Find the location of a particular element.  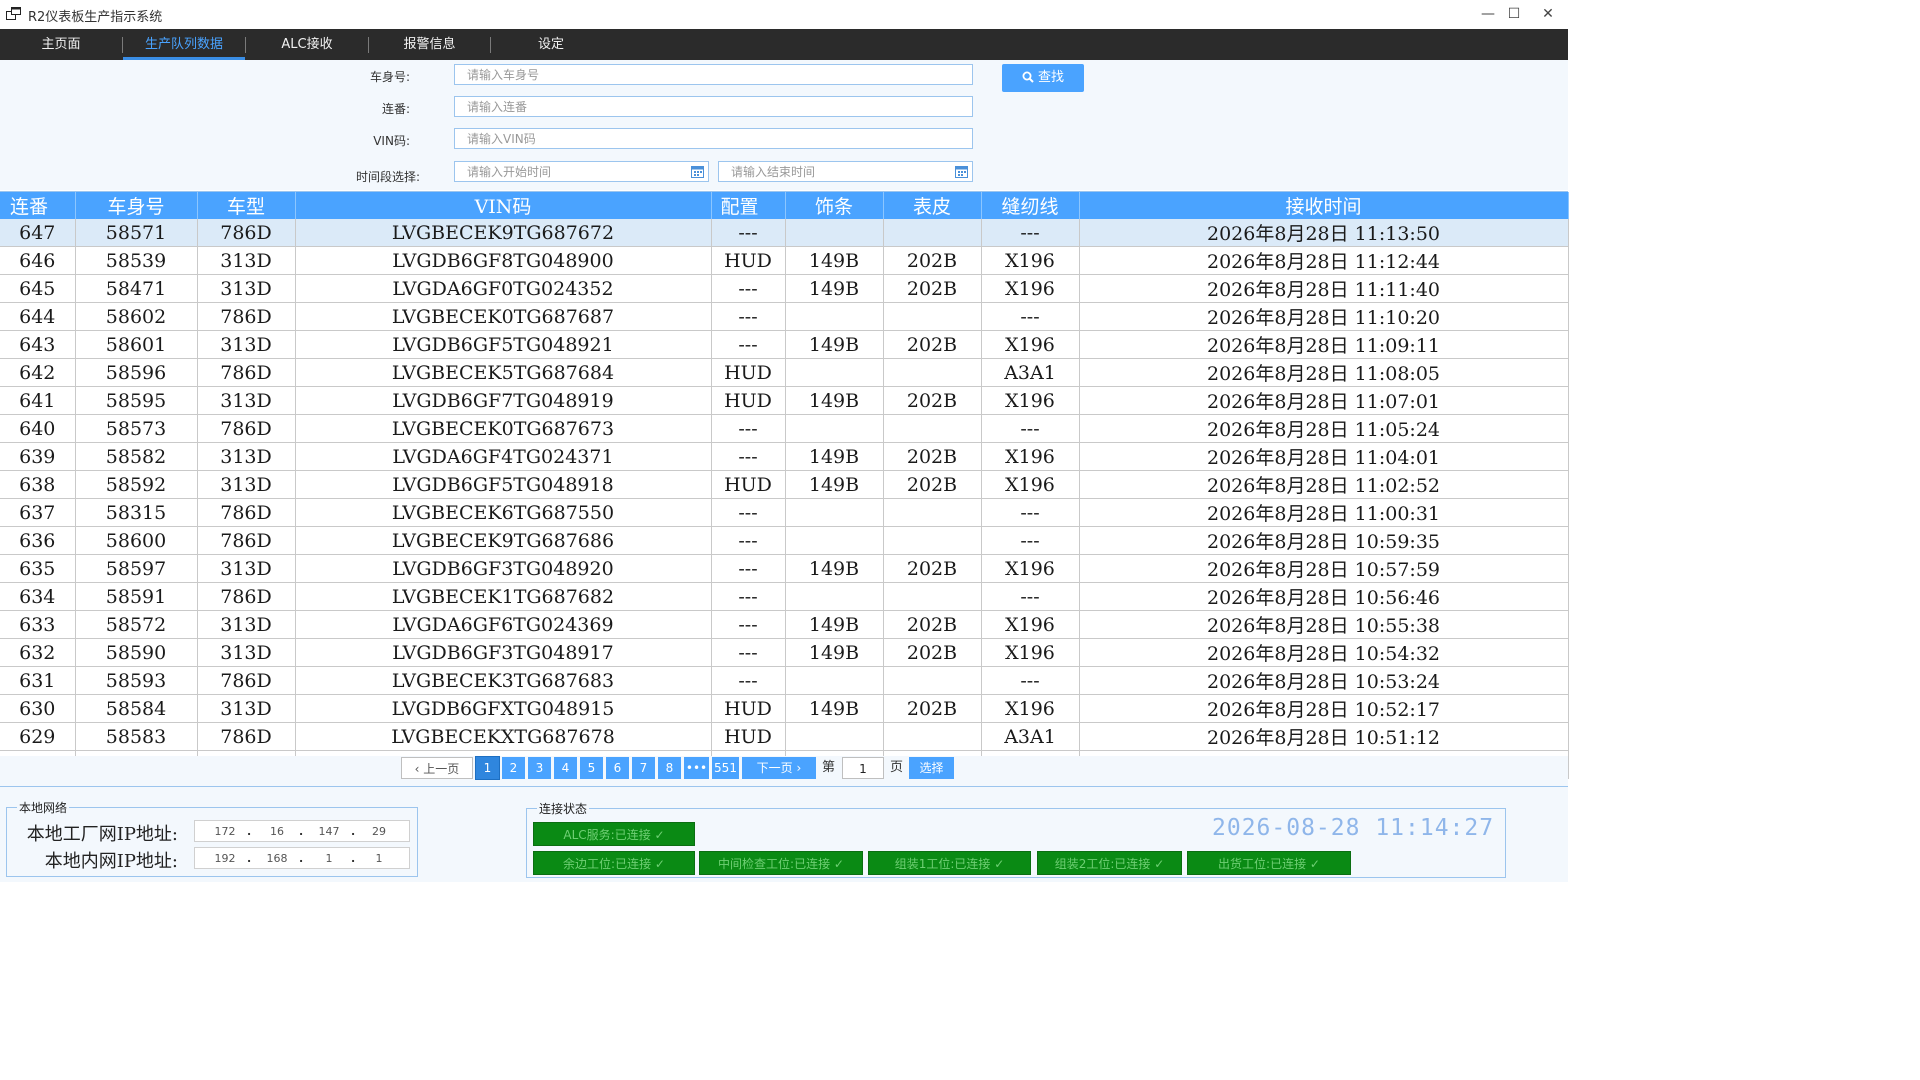

cell-receive-time: 2026年8月28日 10:54:32 is located at coordinates (1324, 652).